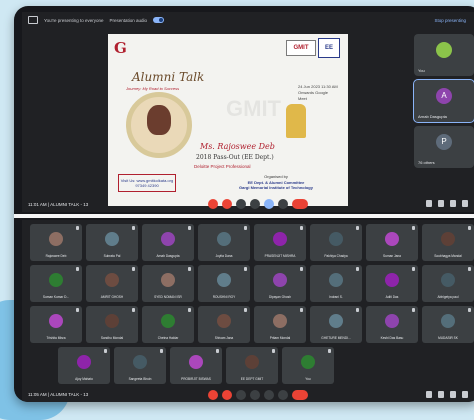 The height and width of the screenshot is (420, 474). Describe the element at coordinates (448, 297) in the screenshot. I see `participant-name: Abhigetya paul` at that location.